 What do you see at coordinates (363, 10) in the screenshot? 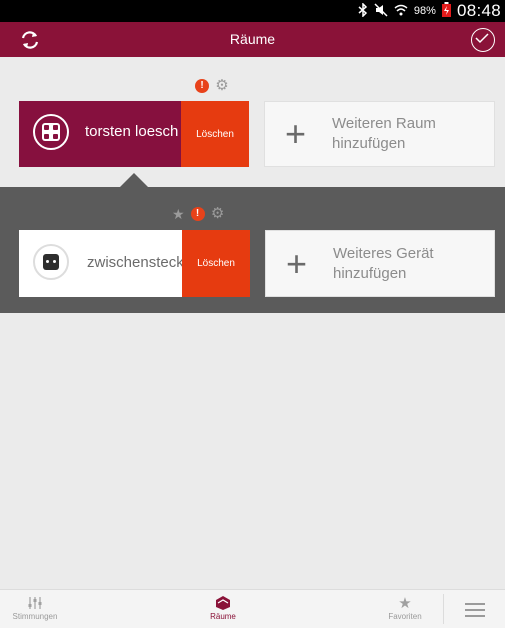
I see `bluetooth-icon` at bounding box center [363, 10].